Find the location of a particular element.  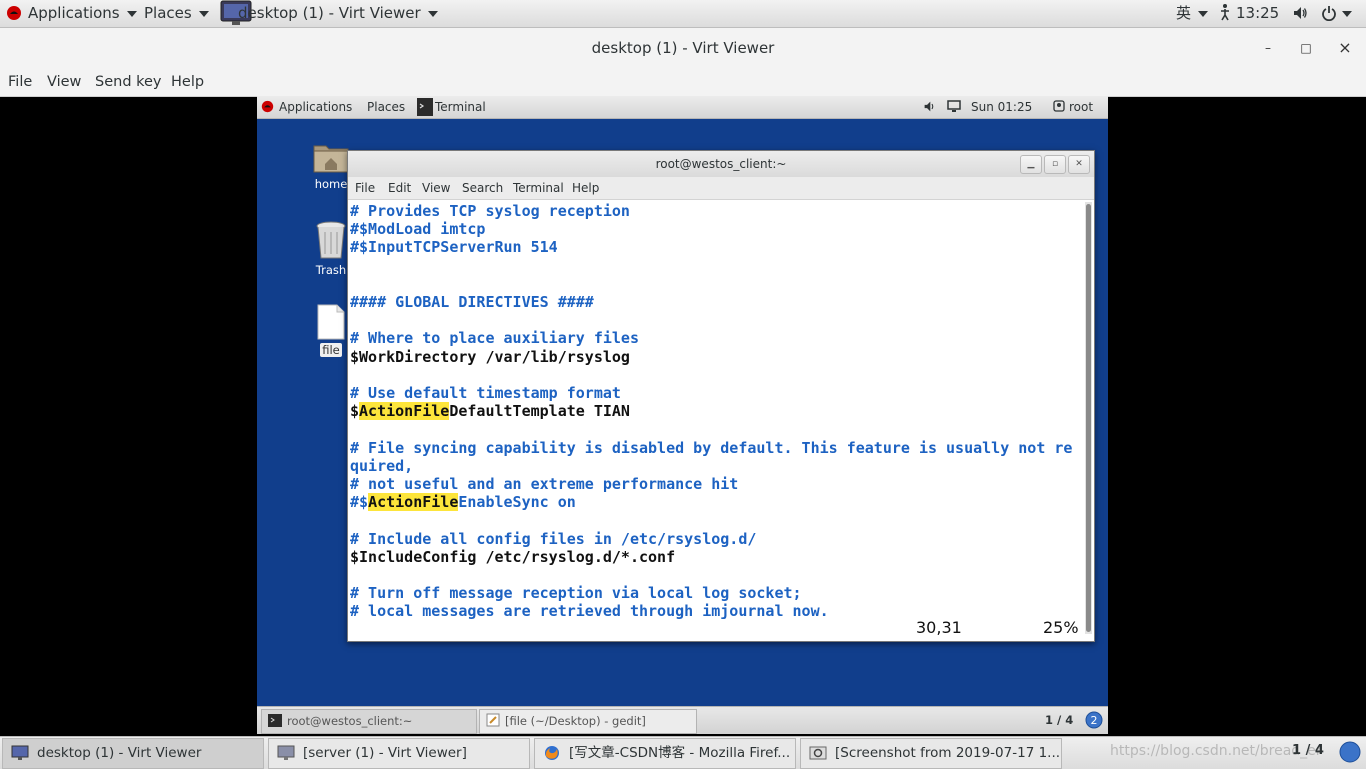

host-notification-icon is located at coordinates (1350, 754).